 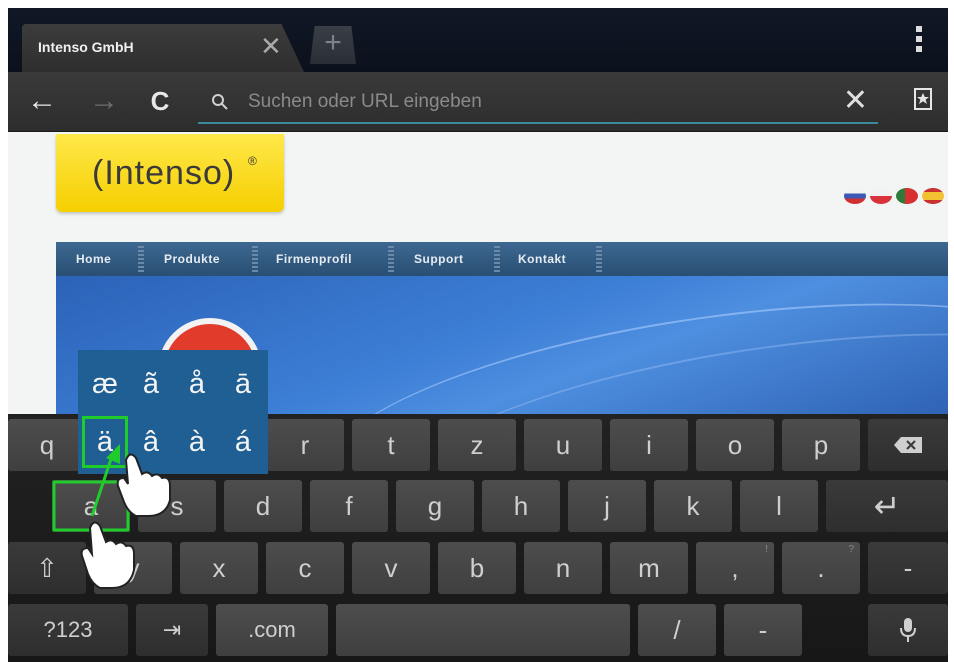 I want to click on accent-option: â, so click(x=151, y=442).